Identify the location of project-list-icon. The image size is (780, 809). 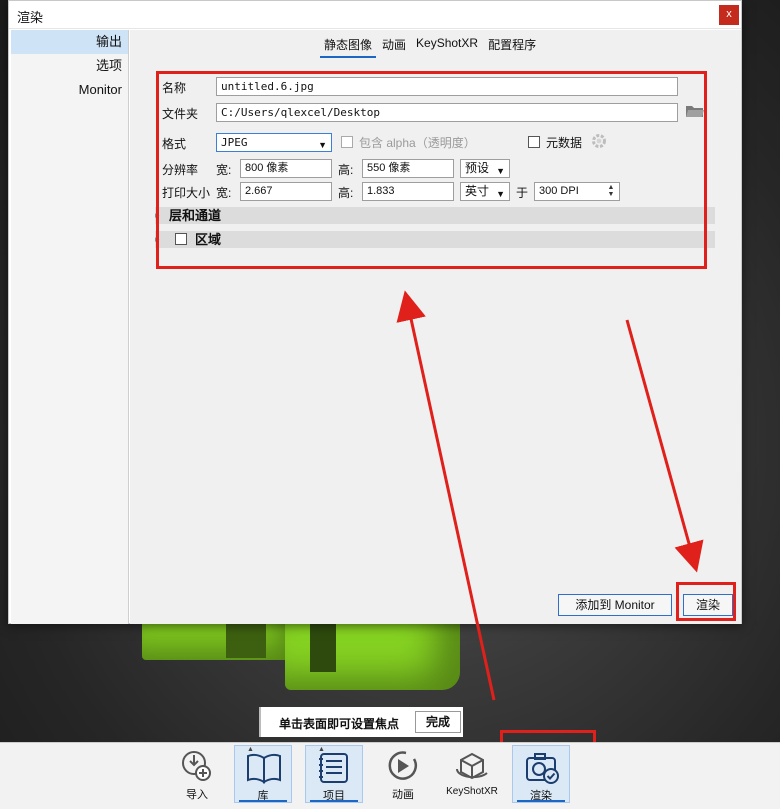
(334, 768).